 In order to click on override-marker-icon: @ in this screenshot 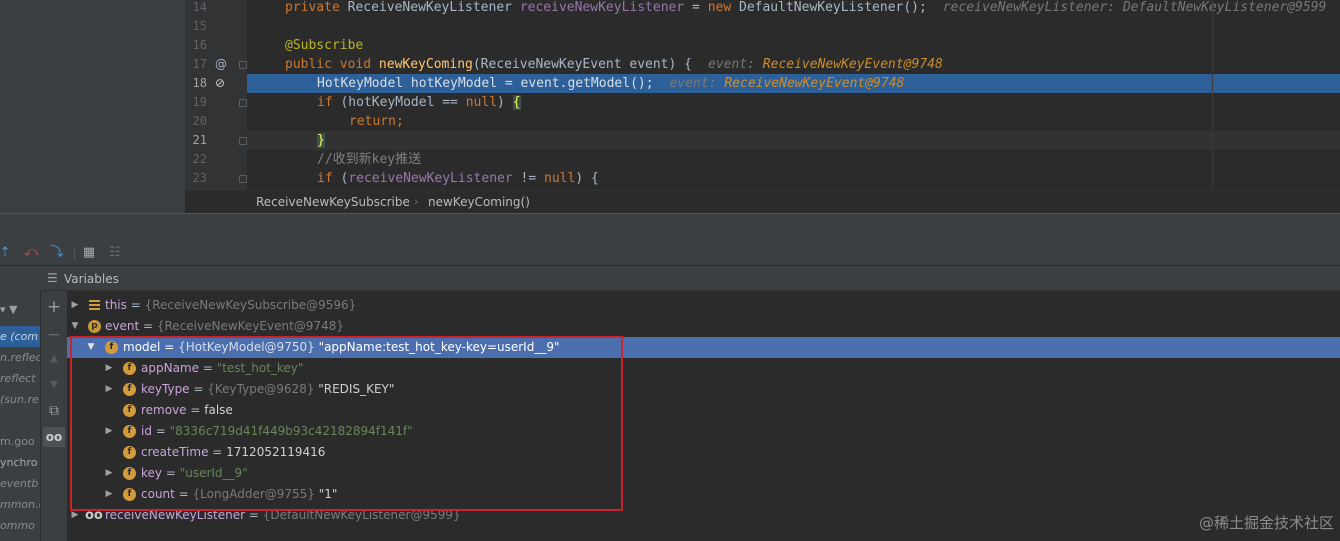, I will do `click(221, 64)`.